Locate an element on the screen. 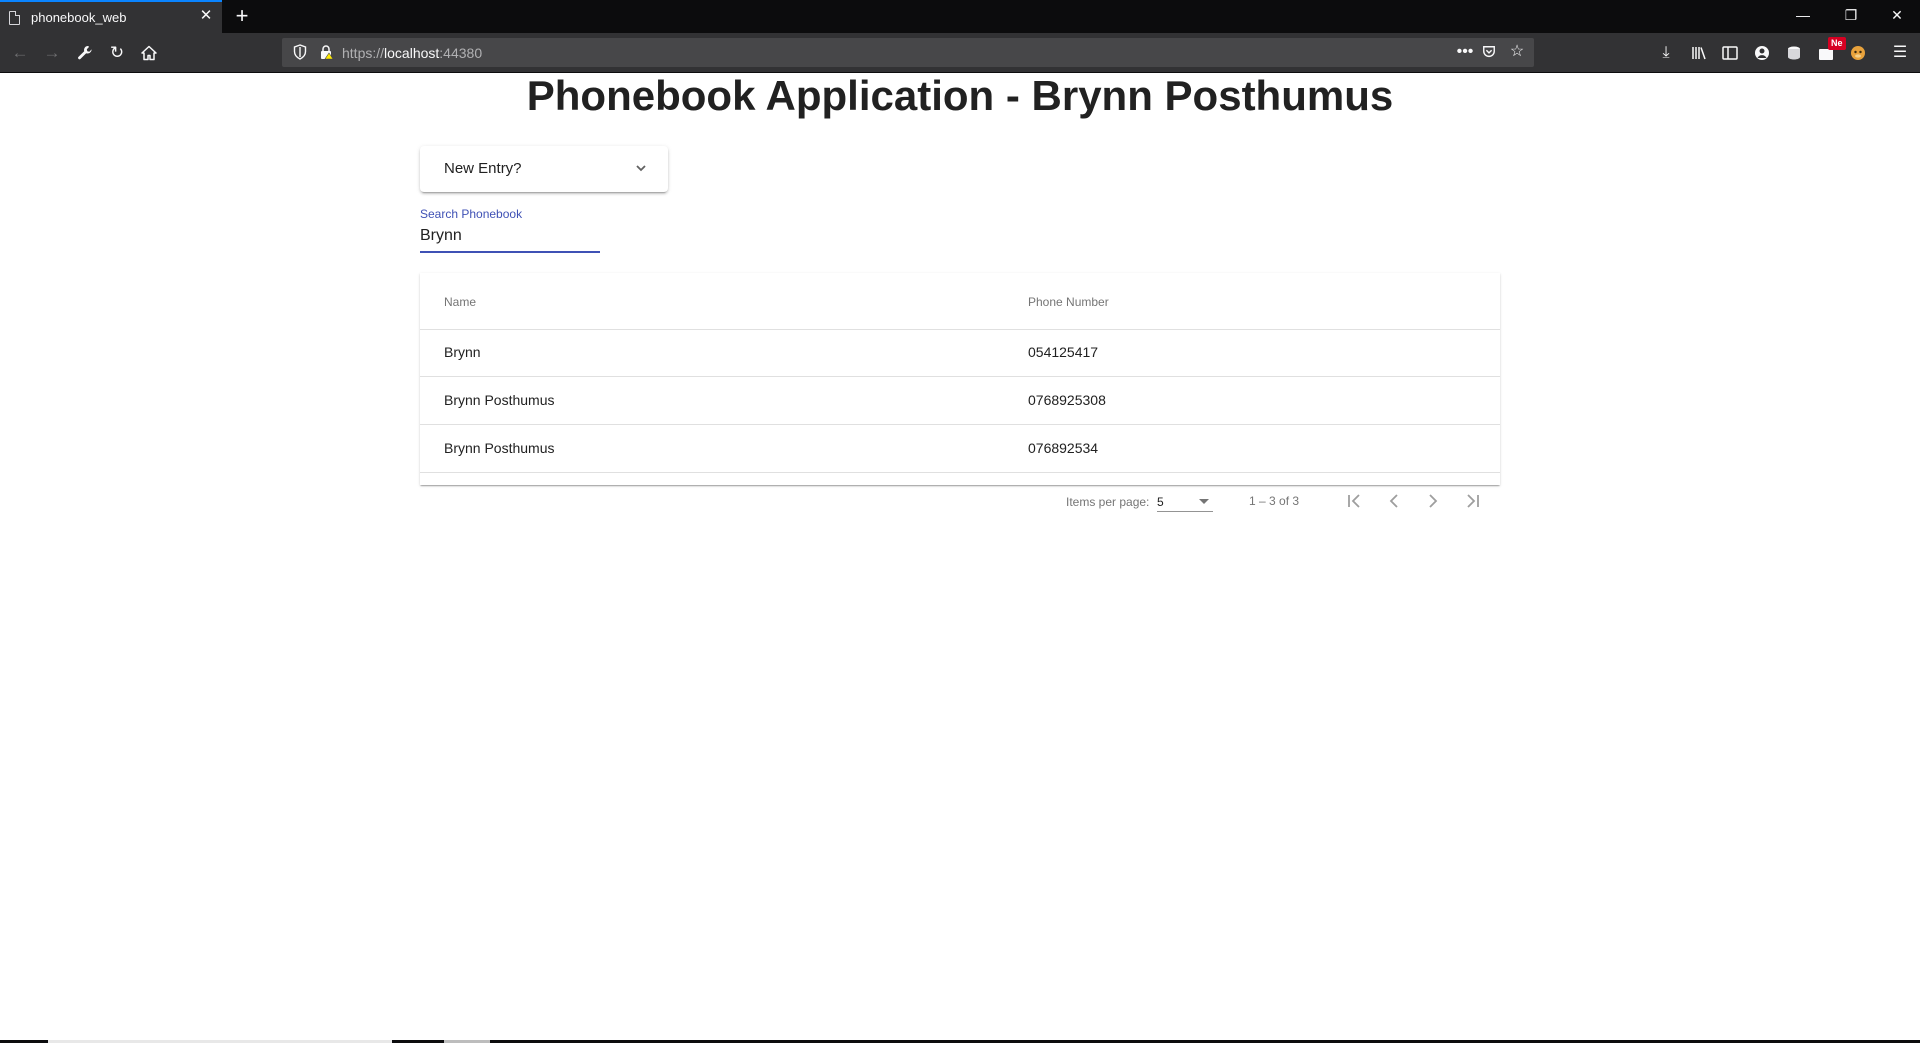 The width and height of the screenshot is (1920, 1043). table-row: Brynn Posthumus 076892534 is located at coordinates (960, 449).